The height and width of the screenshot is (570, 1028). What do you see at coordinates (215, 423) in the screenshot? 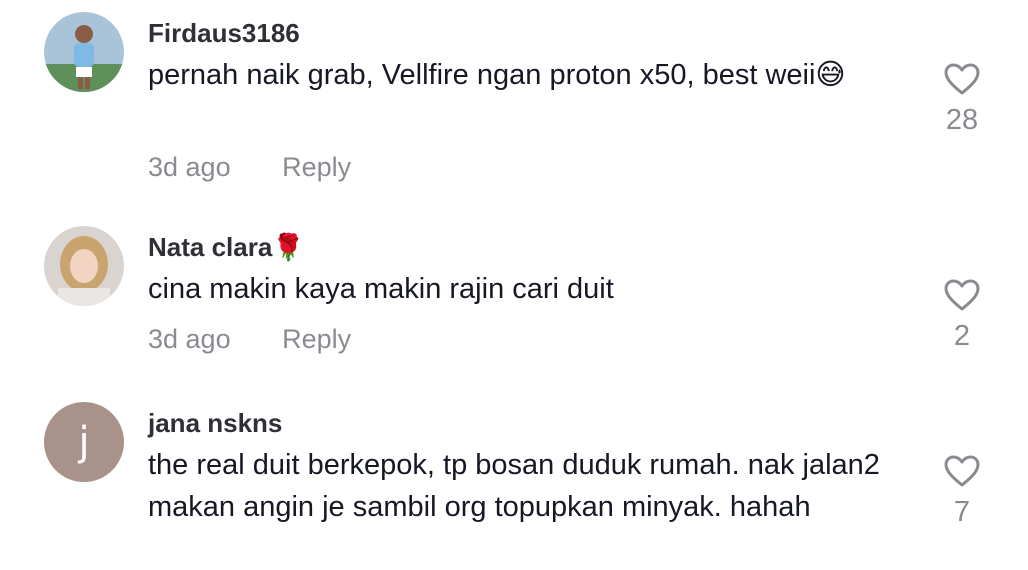
I see `comment-username: jana nskns` at bounding box center [215, 423].